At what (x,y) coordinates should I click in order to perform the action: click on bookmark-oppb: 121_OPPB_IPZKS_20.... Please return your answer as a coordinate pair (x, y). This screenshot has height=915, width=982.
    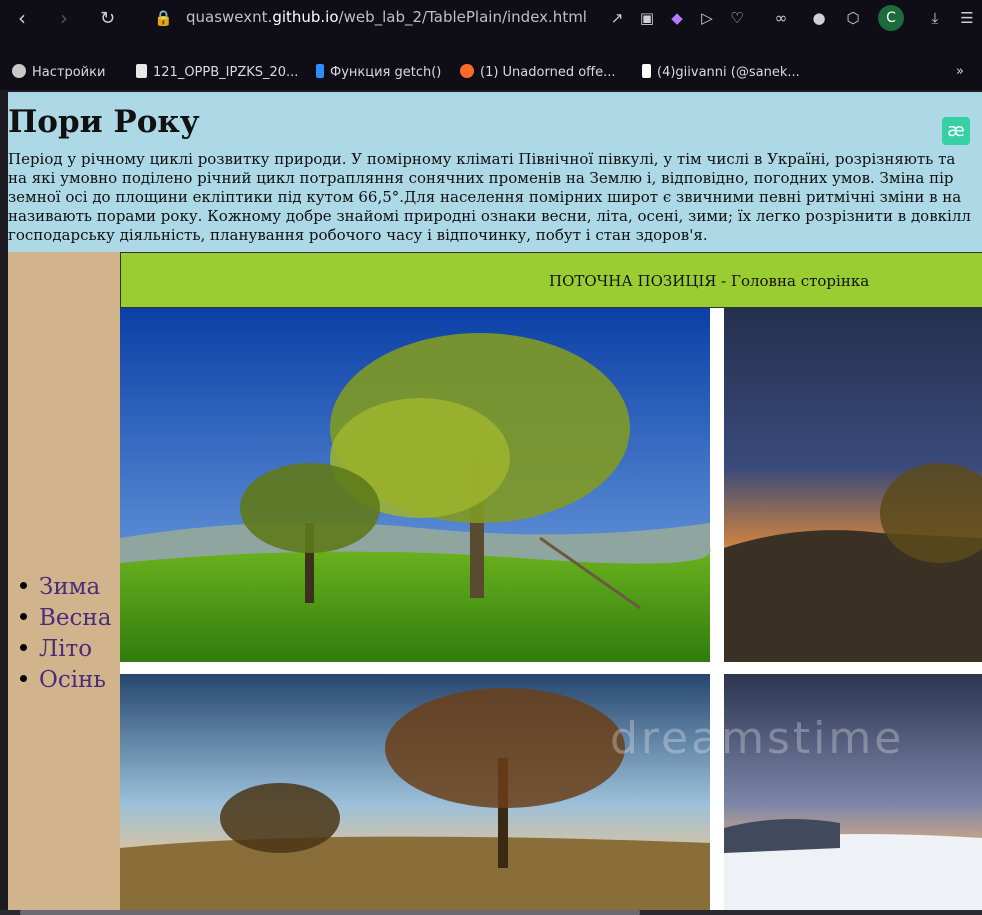
    Looking at the image, I should click on (217, 72).